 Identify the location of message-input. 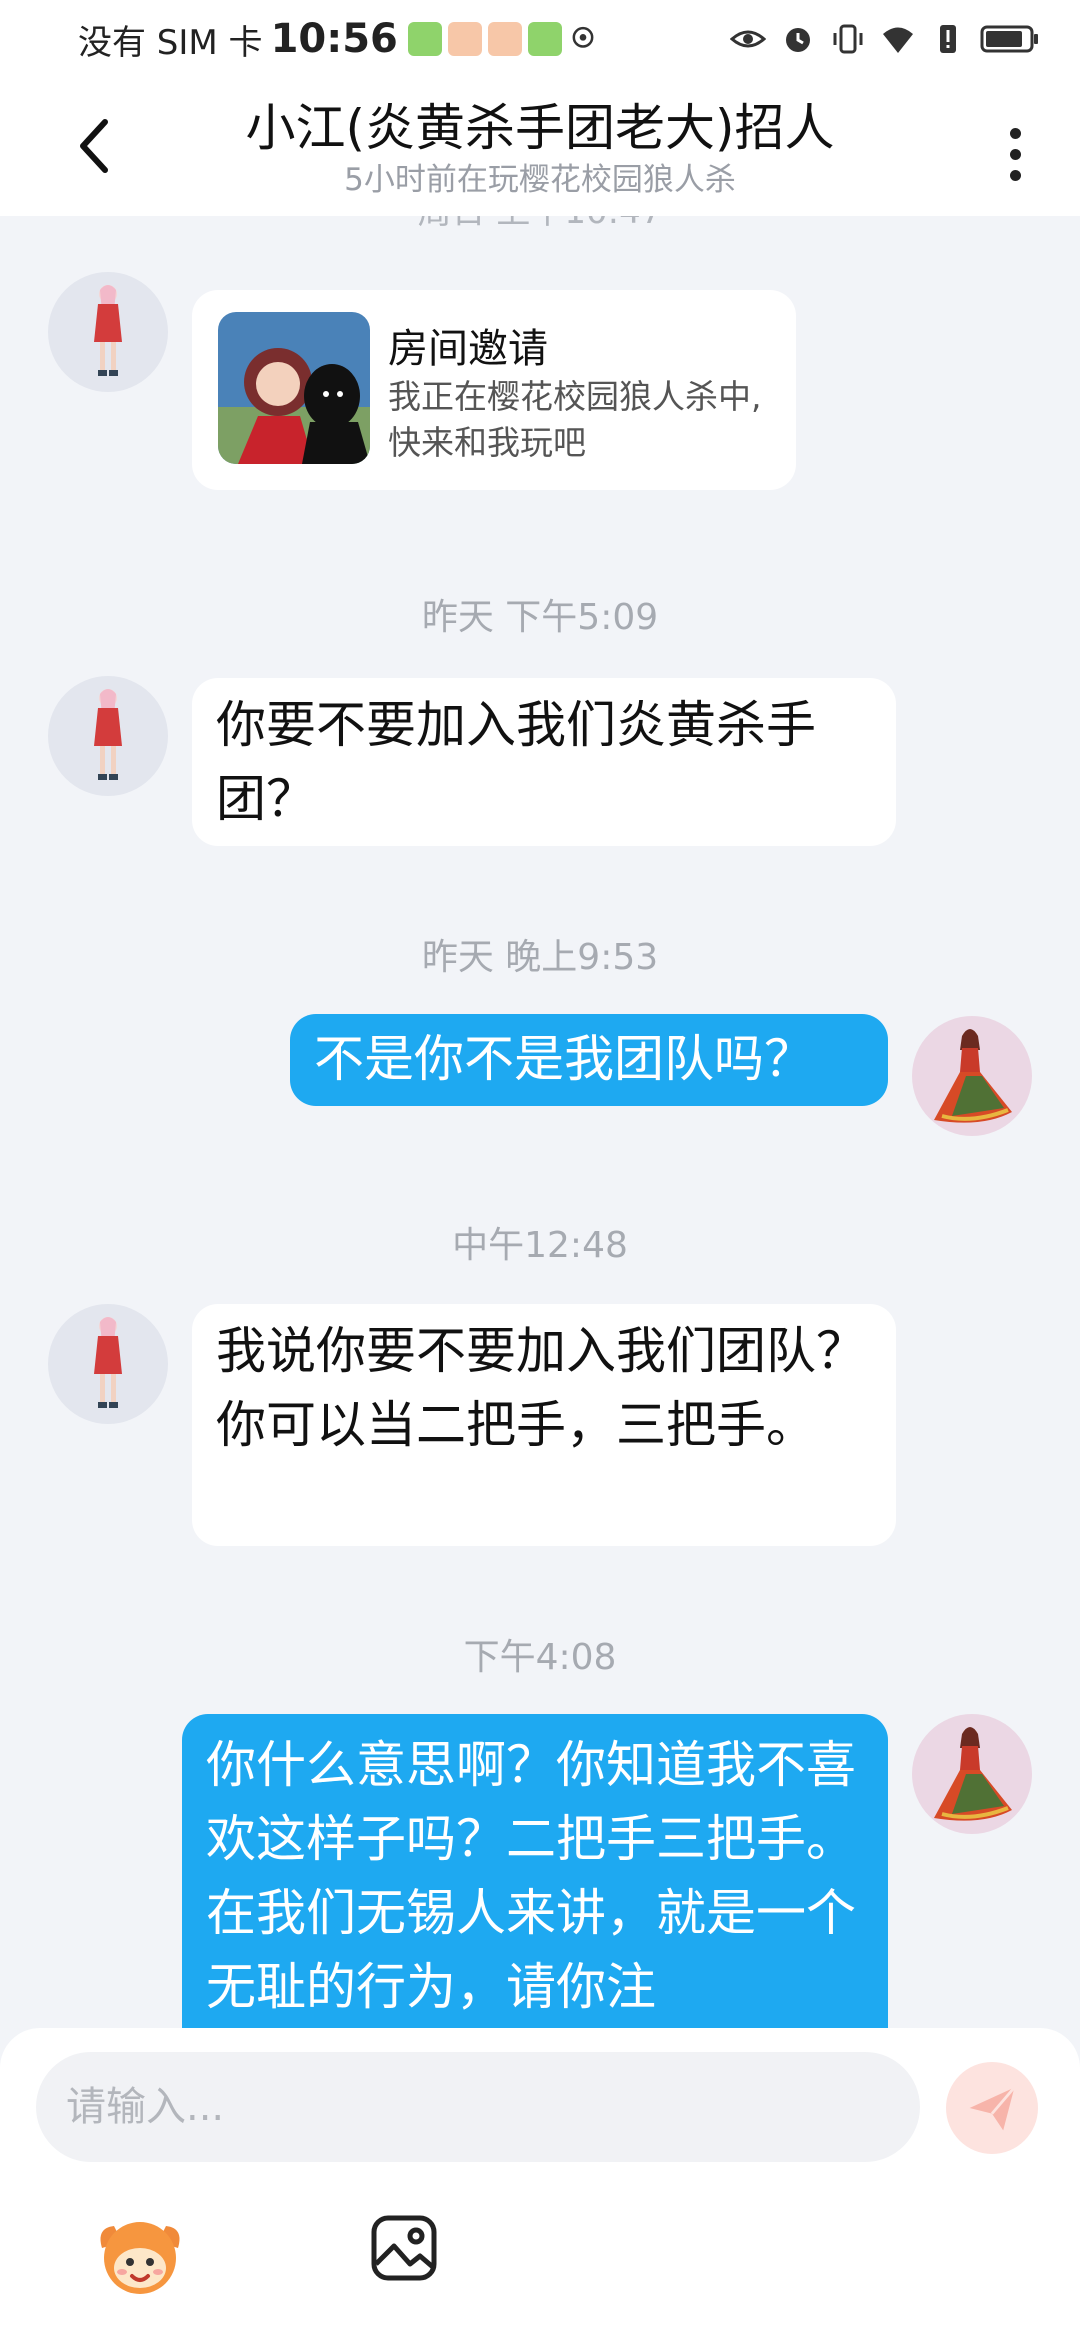
(478, 2107).